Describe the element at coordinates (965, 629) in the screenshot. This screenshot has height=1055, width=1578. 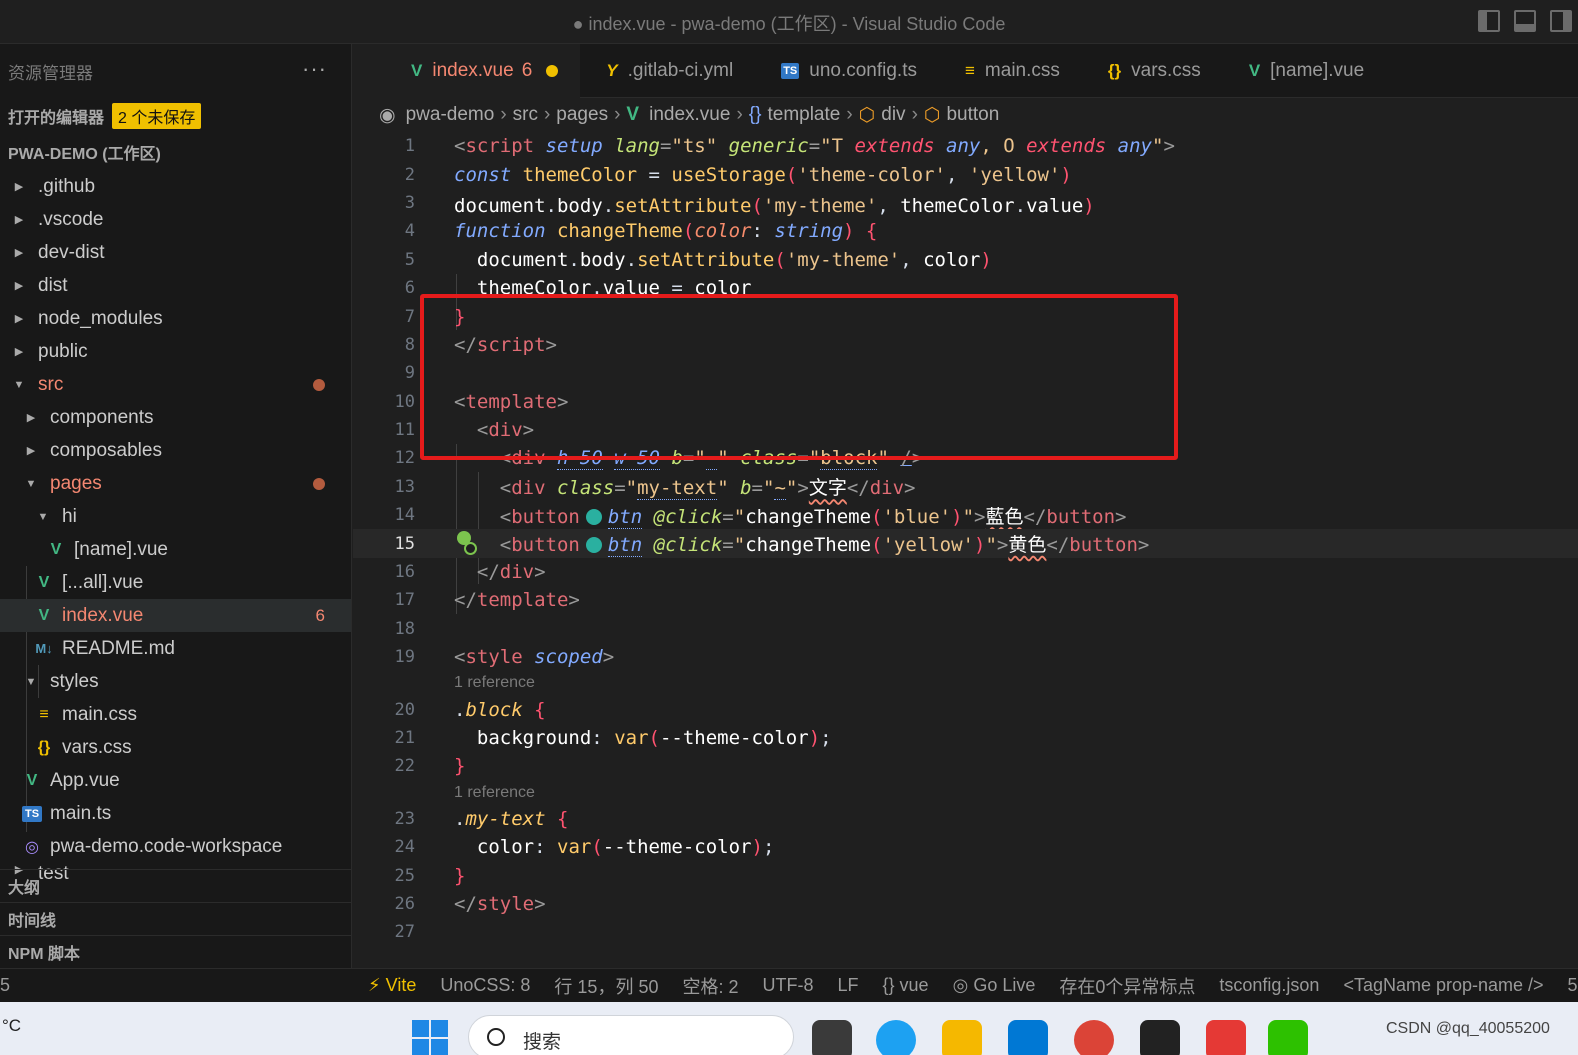
I see `code-line: 18` at that location.